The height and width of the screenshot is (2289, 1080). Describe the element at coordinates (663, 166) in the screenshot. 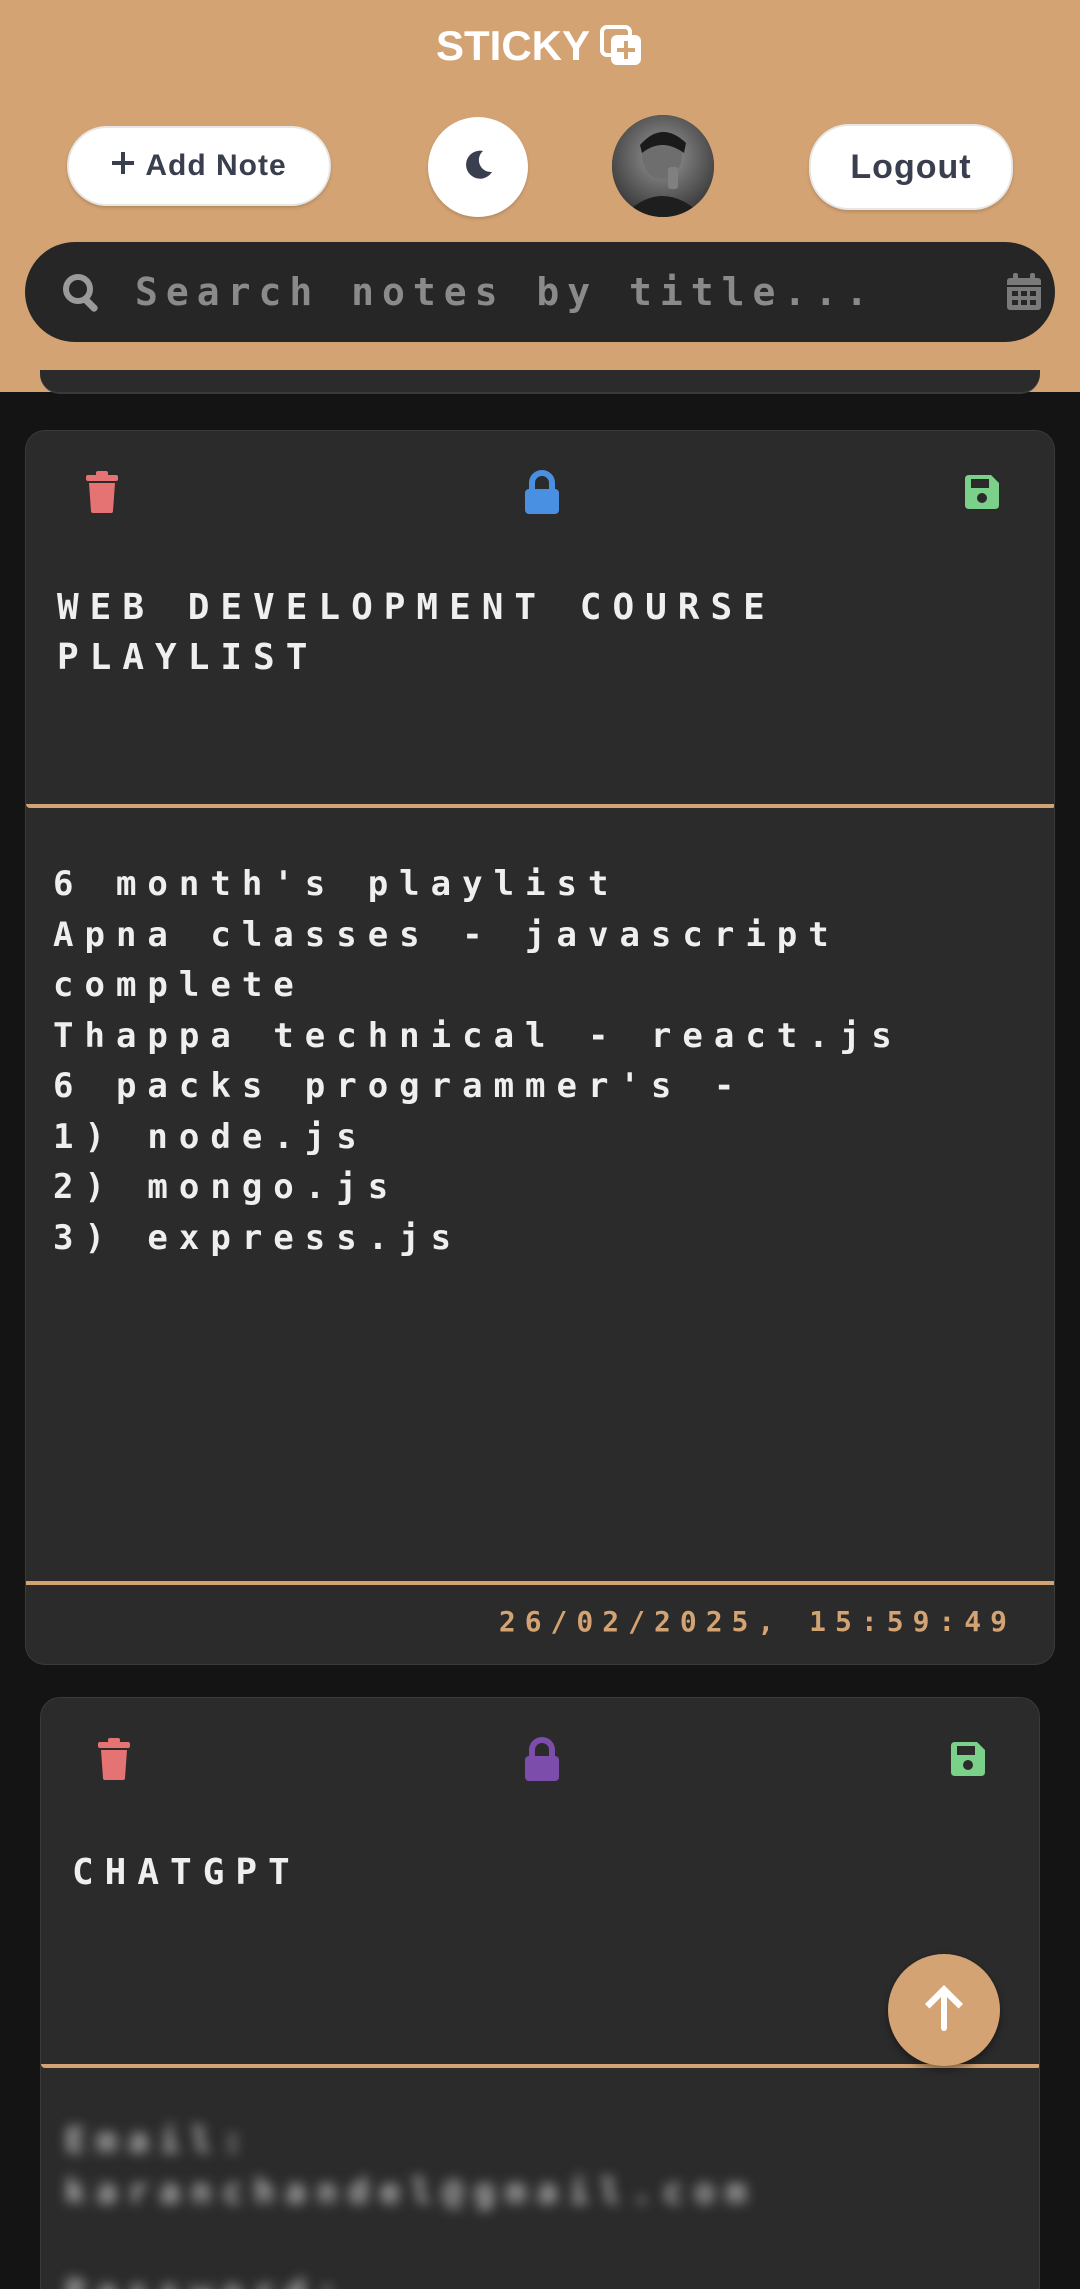

I see `avatar` at that location.